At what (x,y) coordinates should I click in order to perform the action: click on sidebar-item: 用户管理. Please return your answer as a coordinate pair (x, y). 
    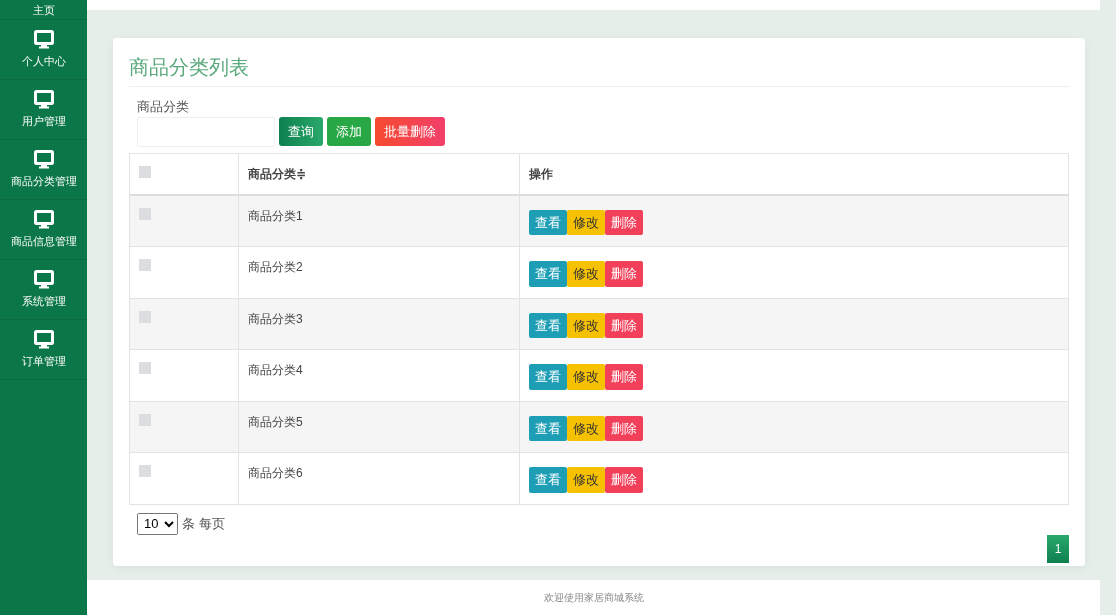
    Looking at the image, I should click on (43, 110).